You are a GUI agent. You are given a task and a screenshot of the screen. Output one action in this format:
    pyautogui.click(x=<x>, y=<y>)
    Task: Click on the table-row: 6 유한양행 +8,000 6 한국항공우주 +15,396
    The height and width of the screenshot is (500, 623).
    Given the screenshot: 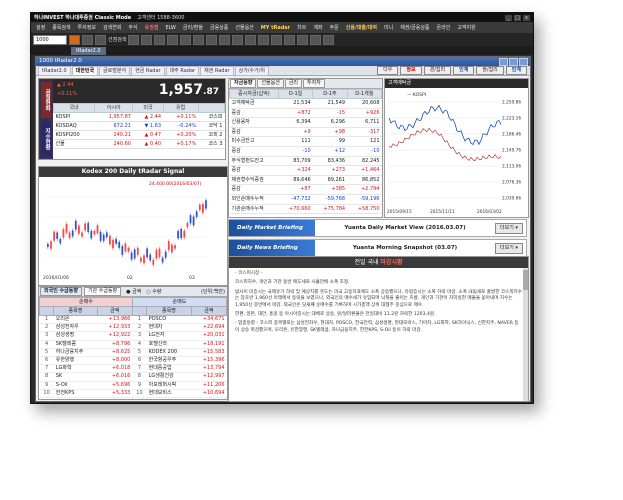 What is the action you would take?
    pyautogui.click(x=133, y=361)
    